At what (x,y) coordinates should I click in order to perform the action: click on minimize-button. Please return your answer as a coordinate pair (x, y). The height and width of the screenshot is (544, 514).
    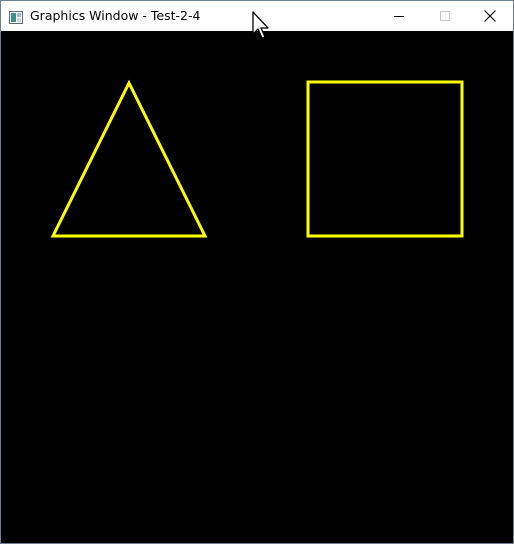
    Looking at the image, I should click on (399, 16).